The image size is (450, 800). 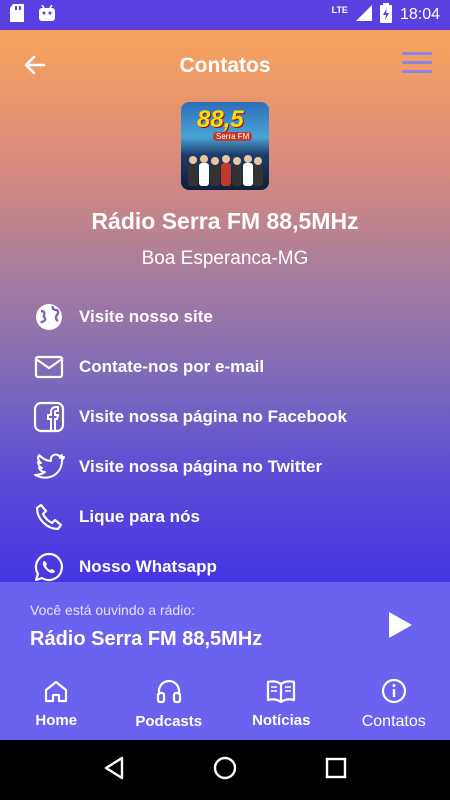 What do you see at coordinates (281, 720) in the screenshot?
I see `nav-label: Notícias` at bounding box center [281, 720].